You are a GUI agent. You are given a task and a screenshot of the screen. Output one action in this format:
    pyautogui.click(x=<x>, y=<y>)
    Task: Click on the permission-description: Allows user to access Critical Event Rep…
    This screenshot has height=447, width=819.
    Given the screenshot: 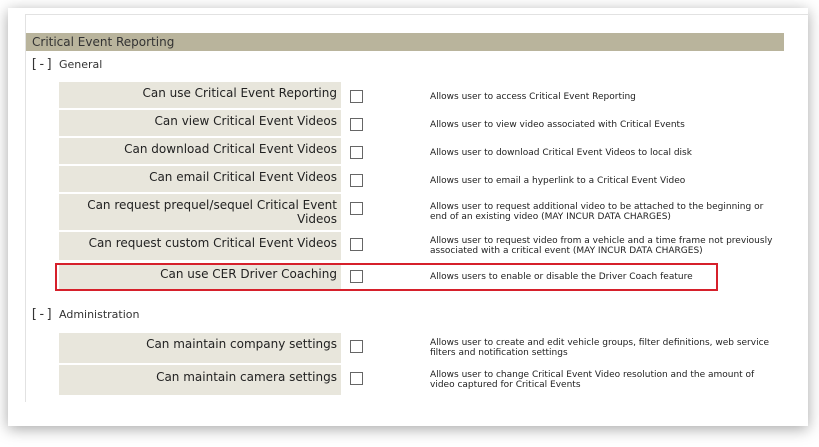 What is the action you would take?
    pyautogui.click(x=533, y=97)
    